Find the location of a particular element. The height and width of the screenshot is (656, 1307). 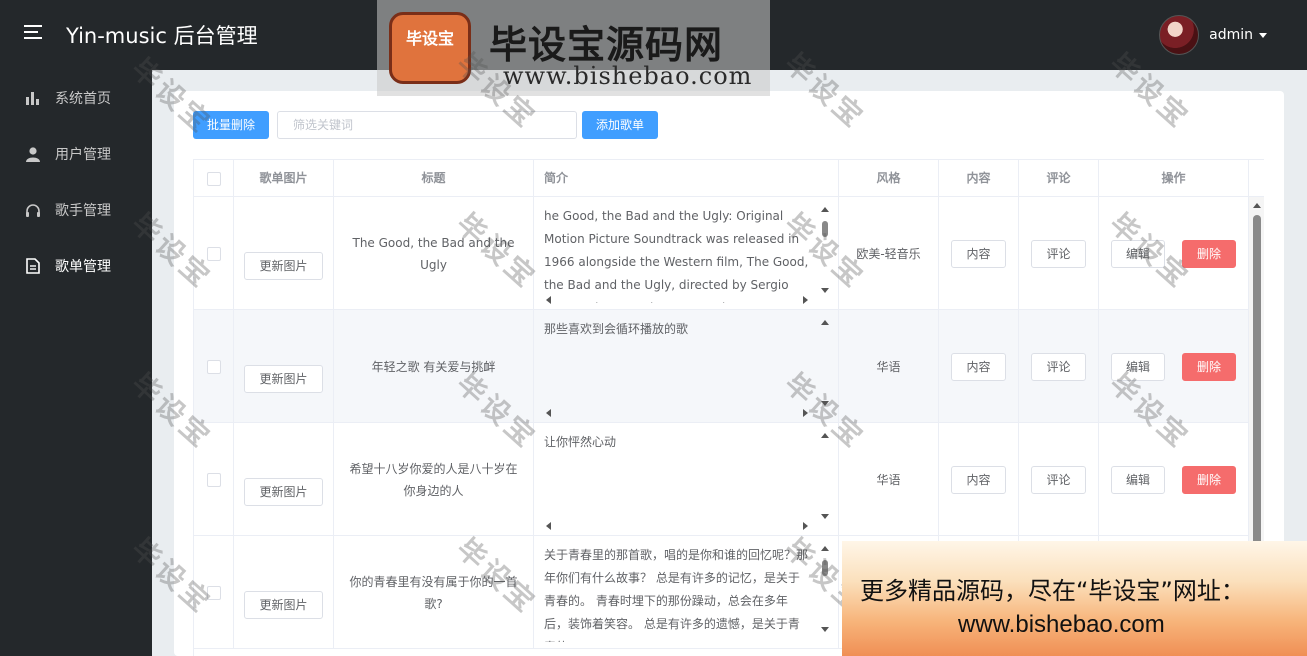

style-cell: 欧美-轻音乐 is located at coordinates (889, 253).